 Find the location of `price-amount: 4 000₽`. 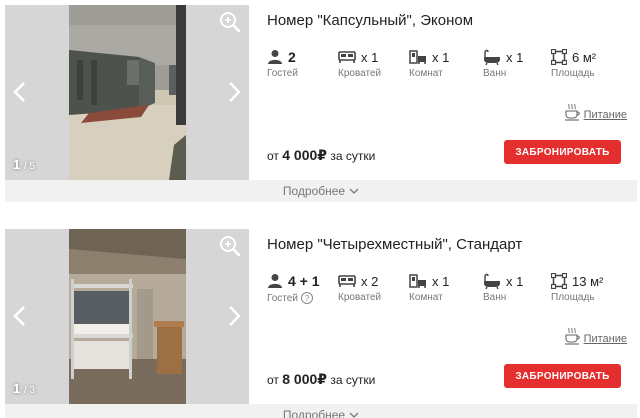

price-amount: 4 000₽ is located at coordinates (305, 155).